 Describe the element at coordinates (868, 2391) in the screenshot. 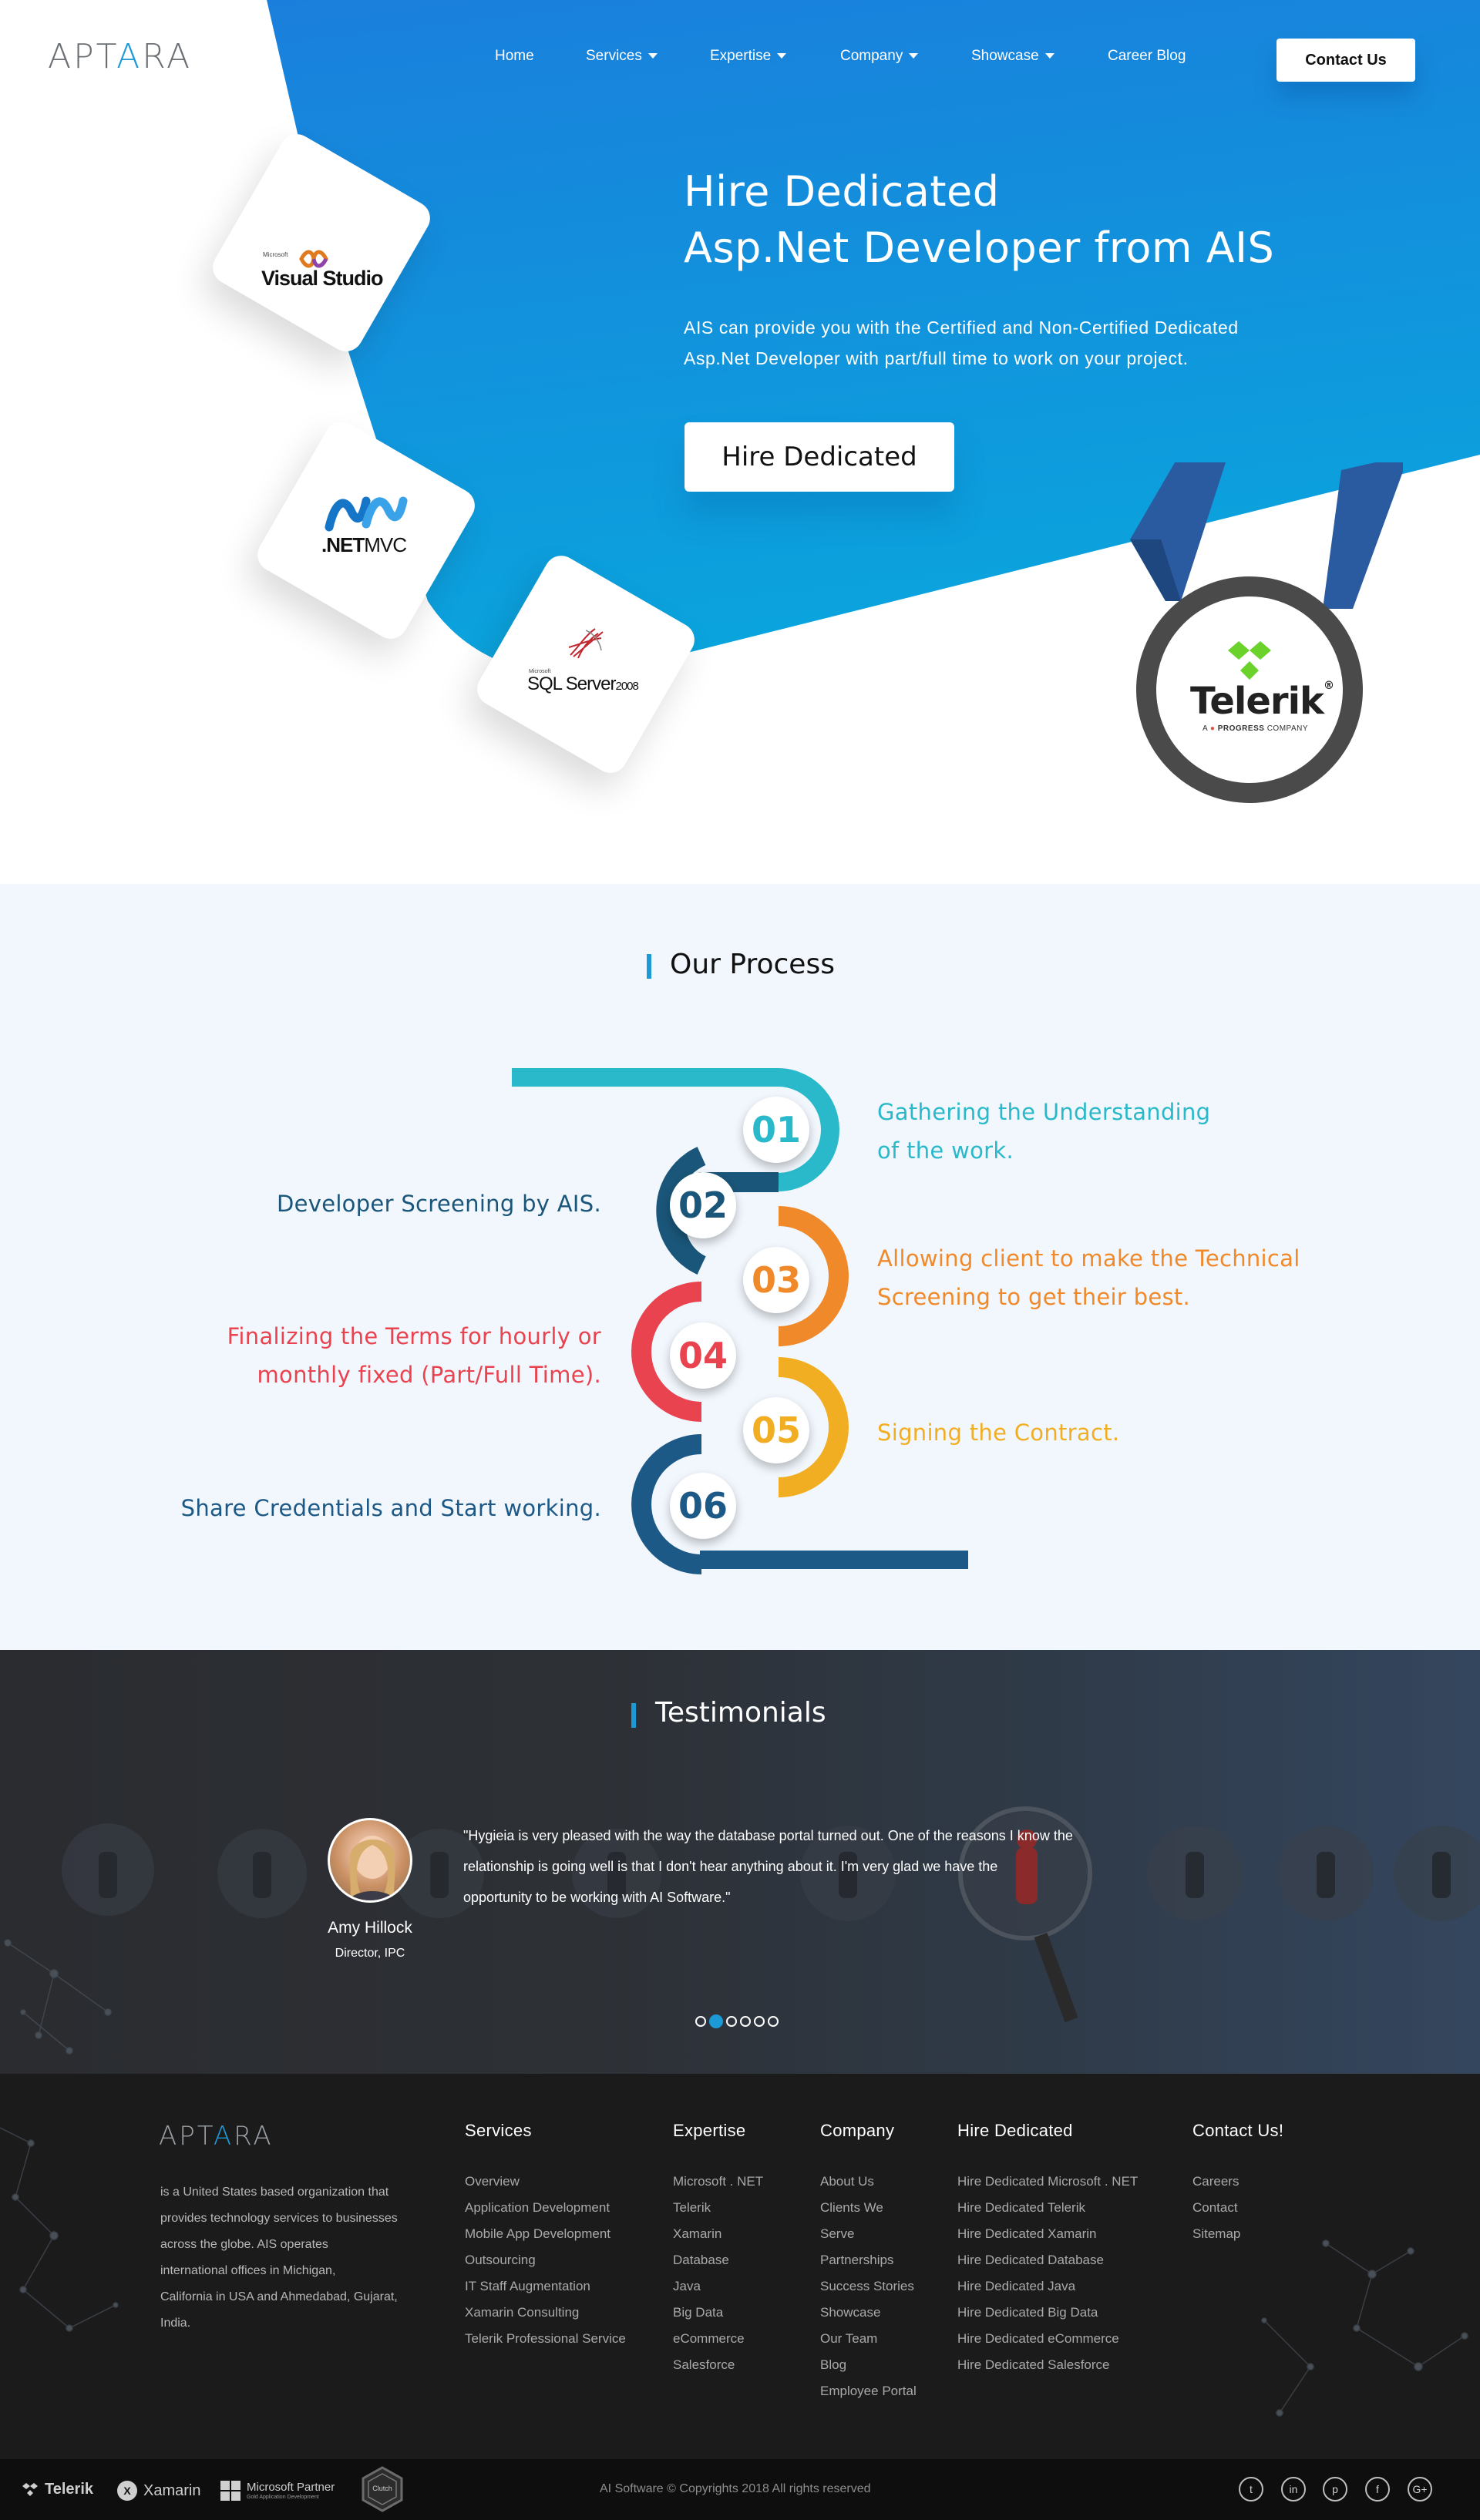

I see `footer-link: Employee Portal` at that location.